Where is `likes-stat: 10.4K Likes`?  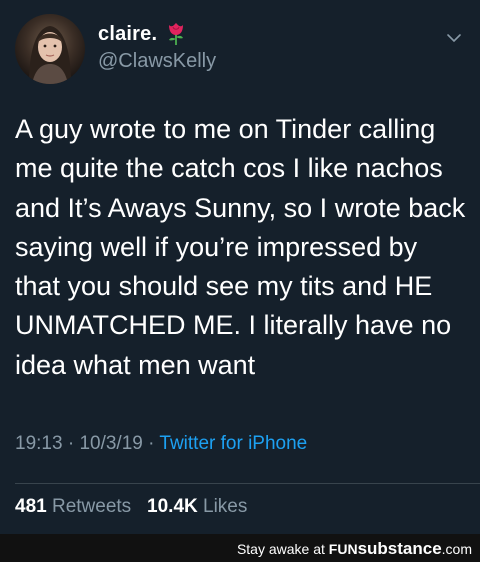
likes-stat: 10.4K Likes is located at coordinates (197, 506).